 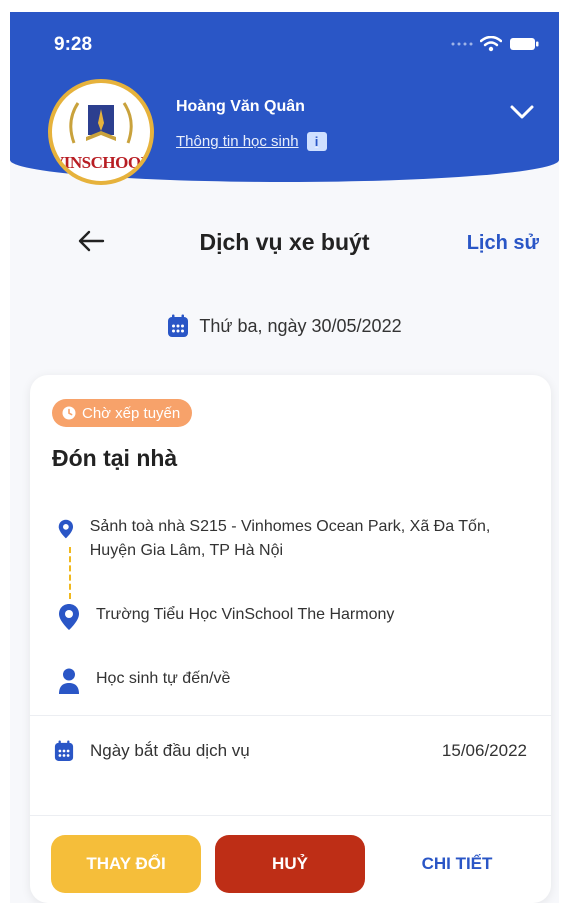 What do you see at coordinates (102, 162) in the screenshot?
I see `school-logo-text: VINSCHOOL` at bounding box center [102, 162].